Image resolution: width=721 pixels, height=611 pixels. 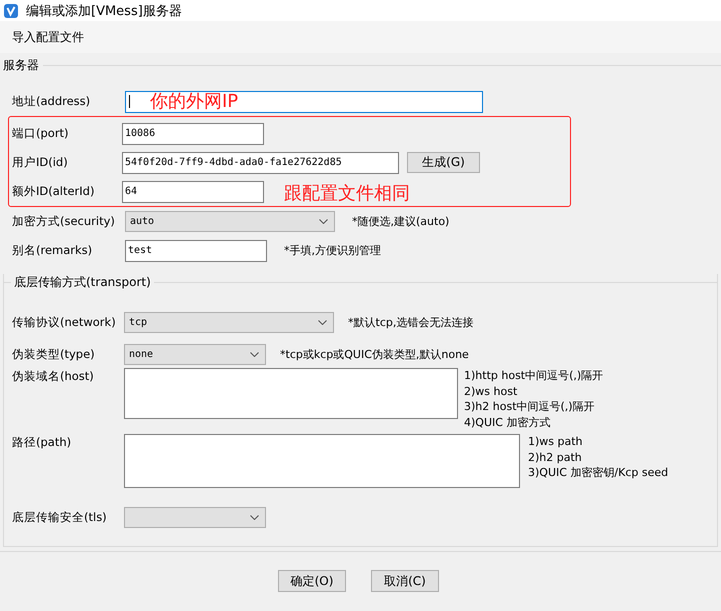 I want to click on text-cursor, so click(x=129, y=101).